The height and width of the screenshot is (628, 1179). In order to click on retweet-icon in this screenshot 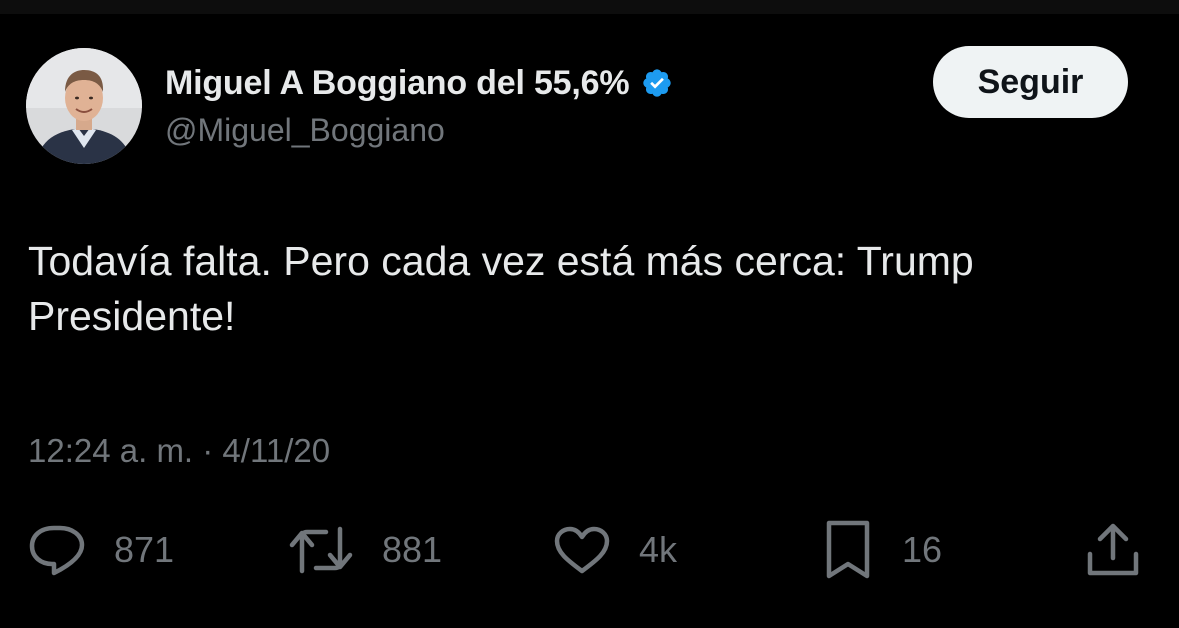, I will do `click(321, 550)`.